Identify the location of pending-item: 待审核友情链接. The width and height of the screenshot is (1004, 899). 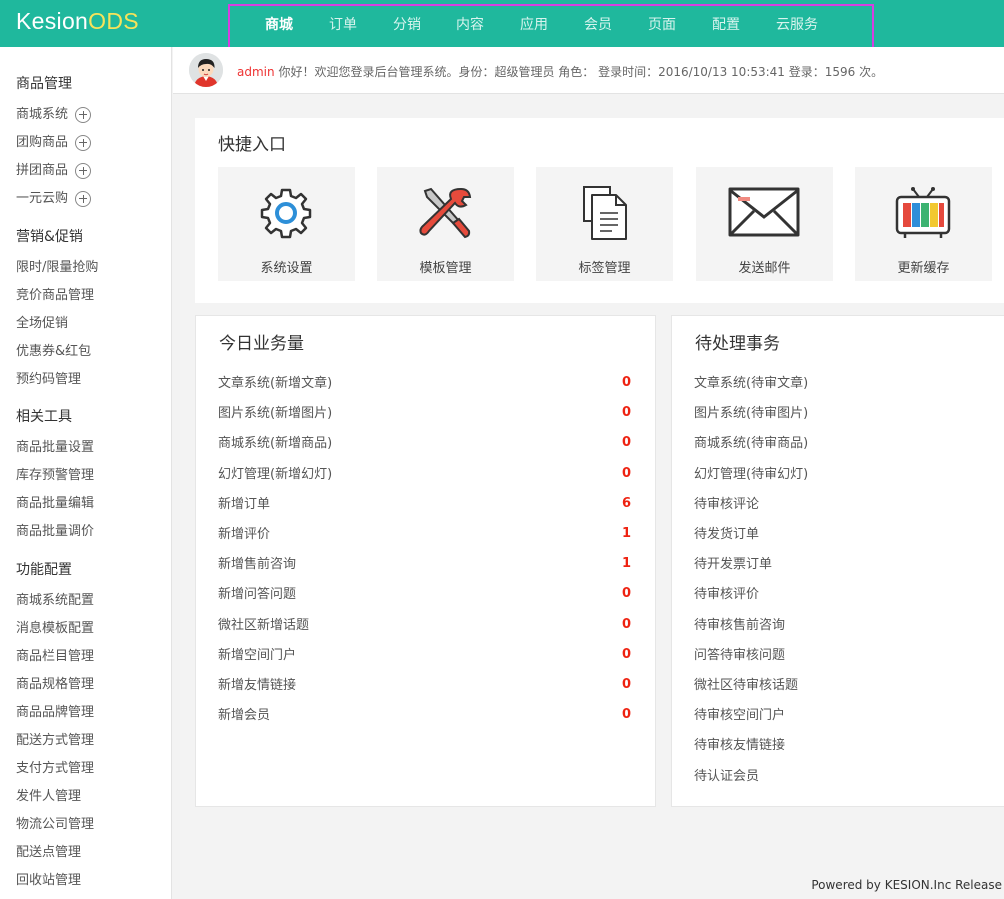
(739, 743).